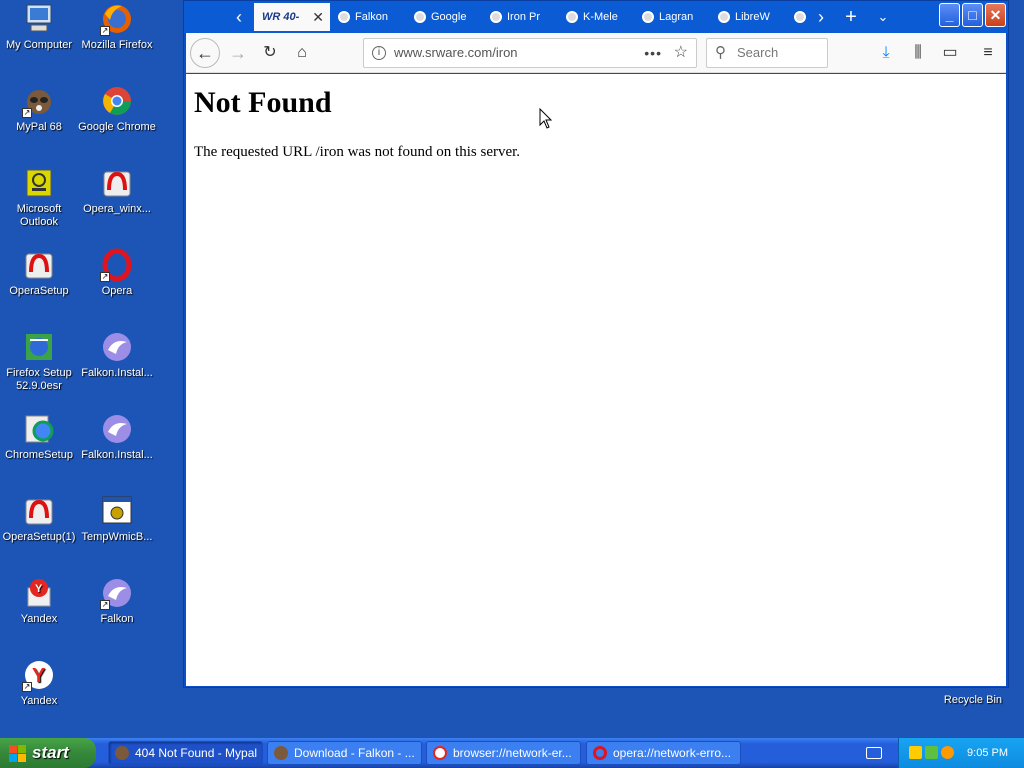  Describe the element at coordinates (39, 127) in the screenshot. I see `desktop-icon-label: MyPal 68` at that location.